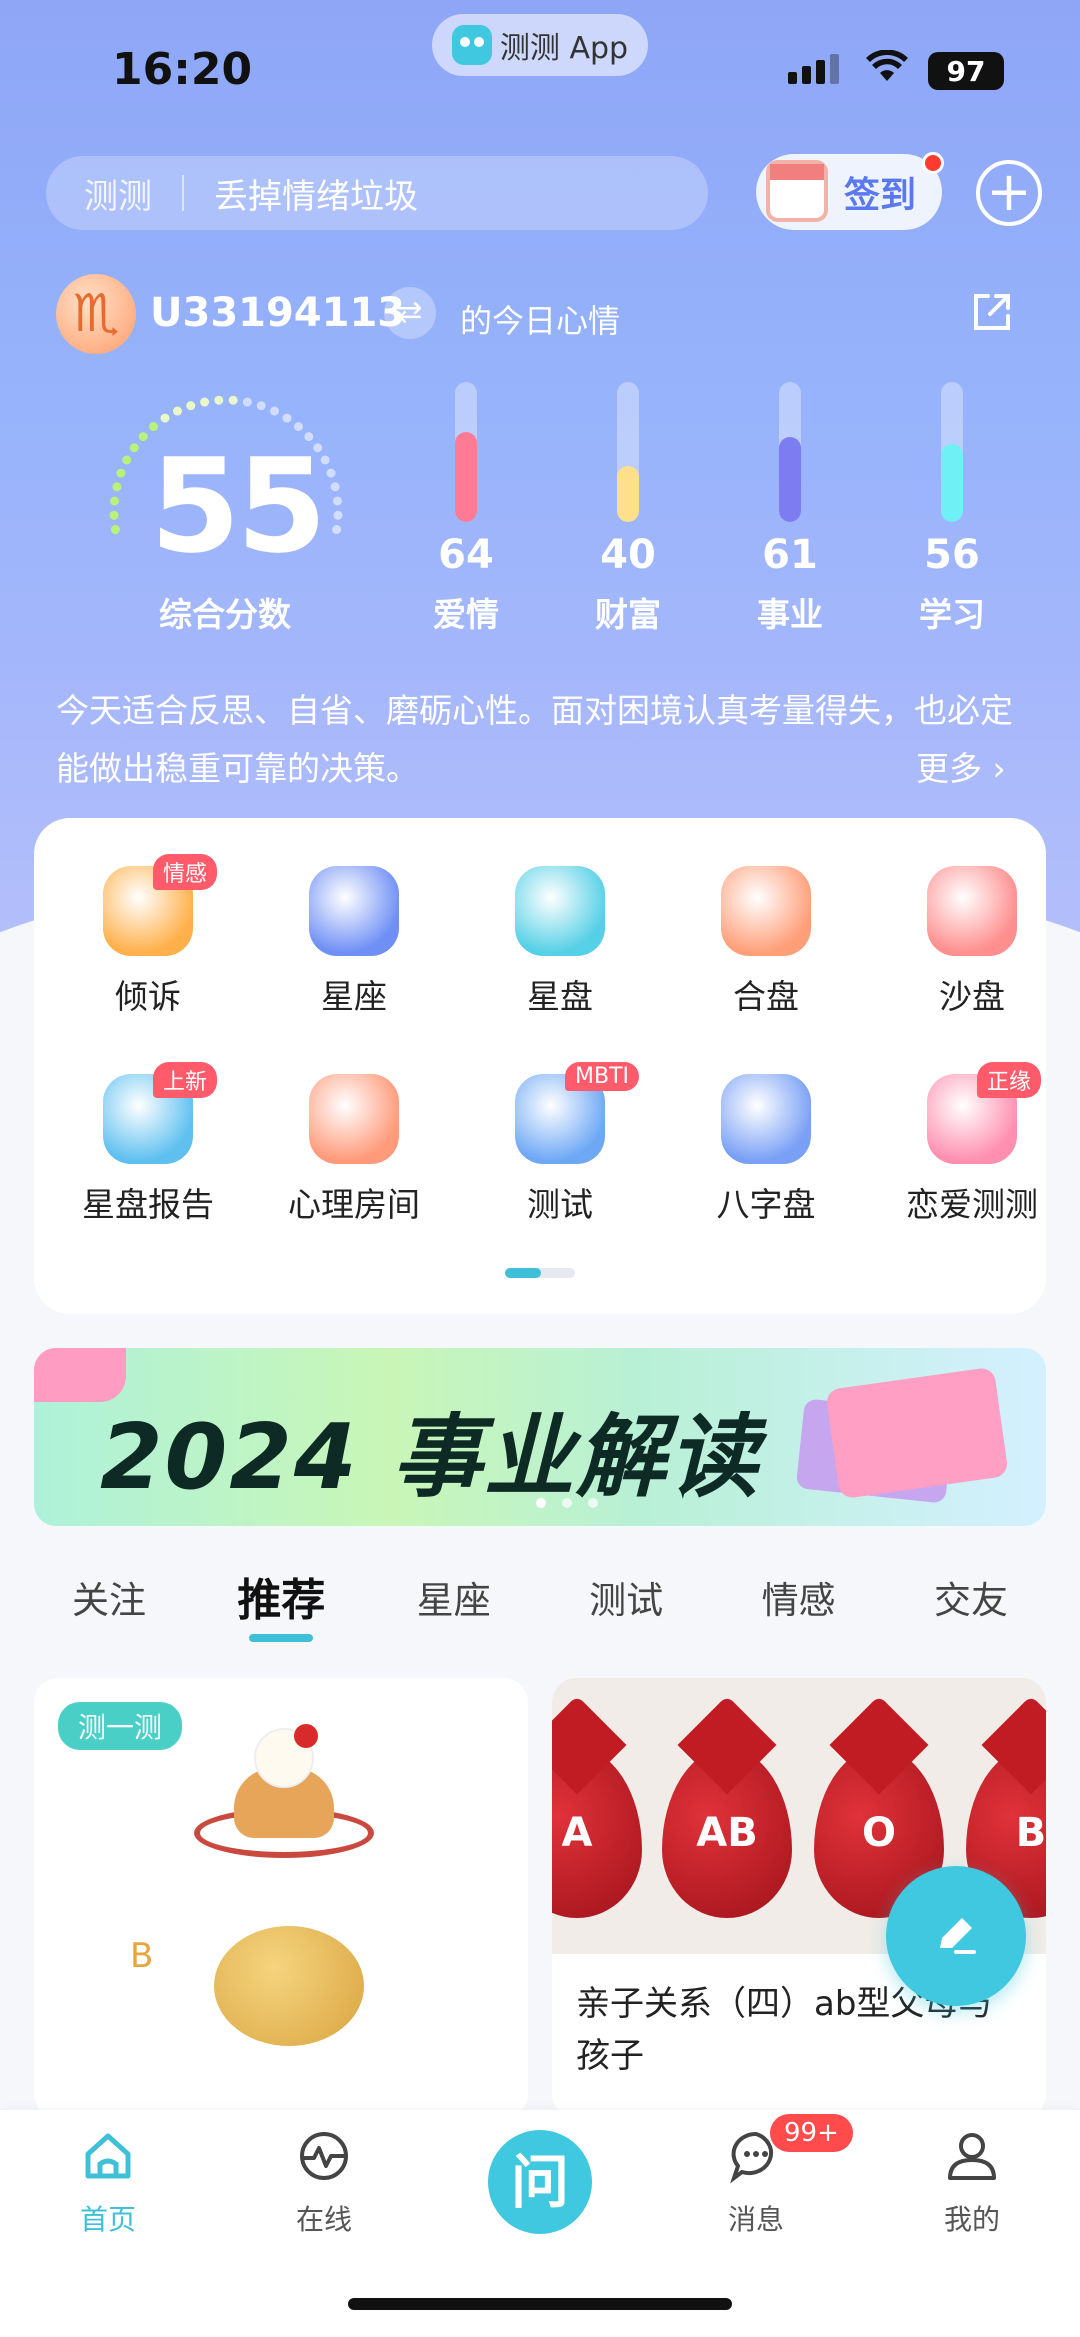 Image resolution: width=1080 pixels, height=2337 pixels. I want to click on nav-profile: 我的, so click(972, 2182).